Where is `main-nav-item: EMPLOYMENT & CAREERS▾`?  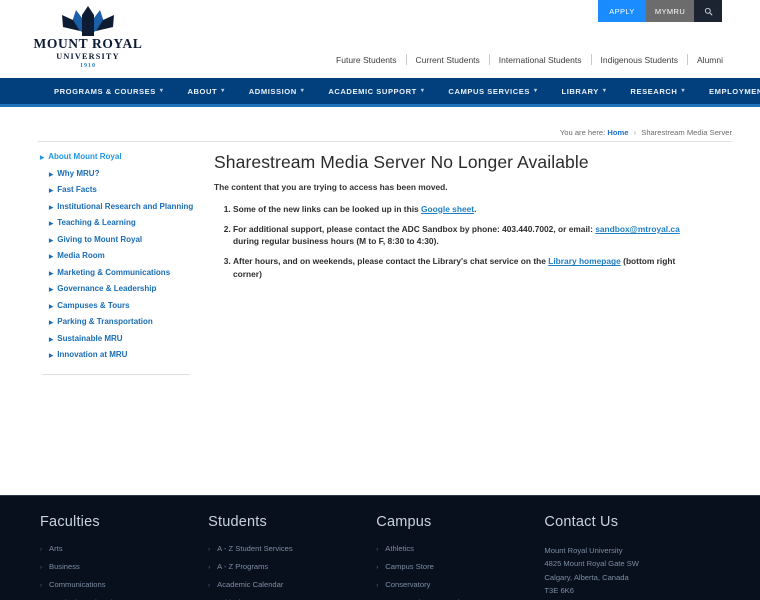 main-nav-item: EMPLOYMENT & CAREERS▾ is located at coordinates (728, 91).